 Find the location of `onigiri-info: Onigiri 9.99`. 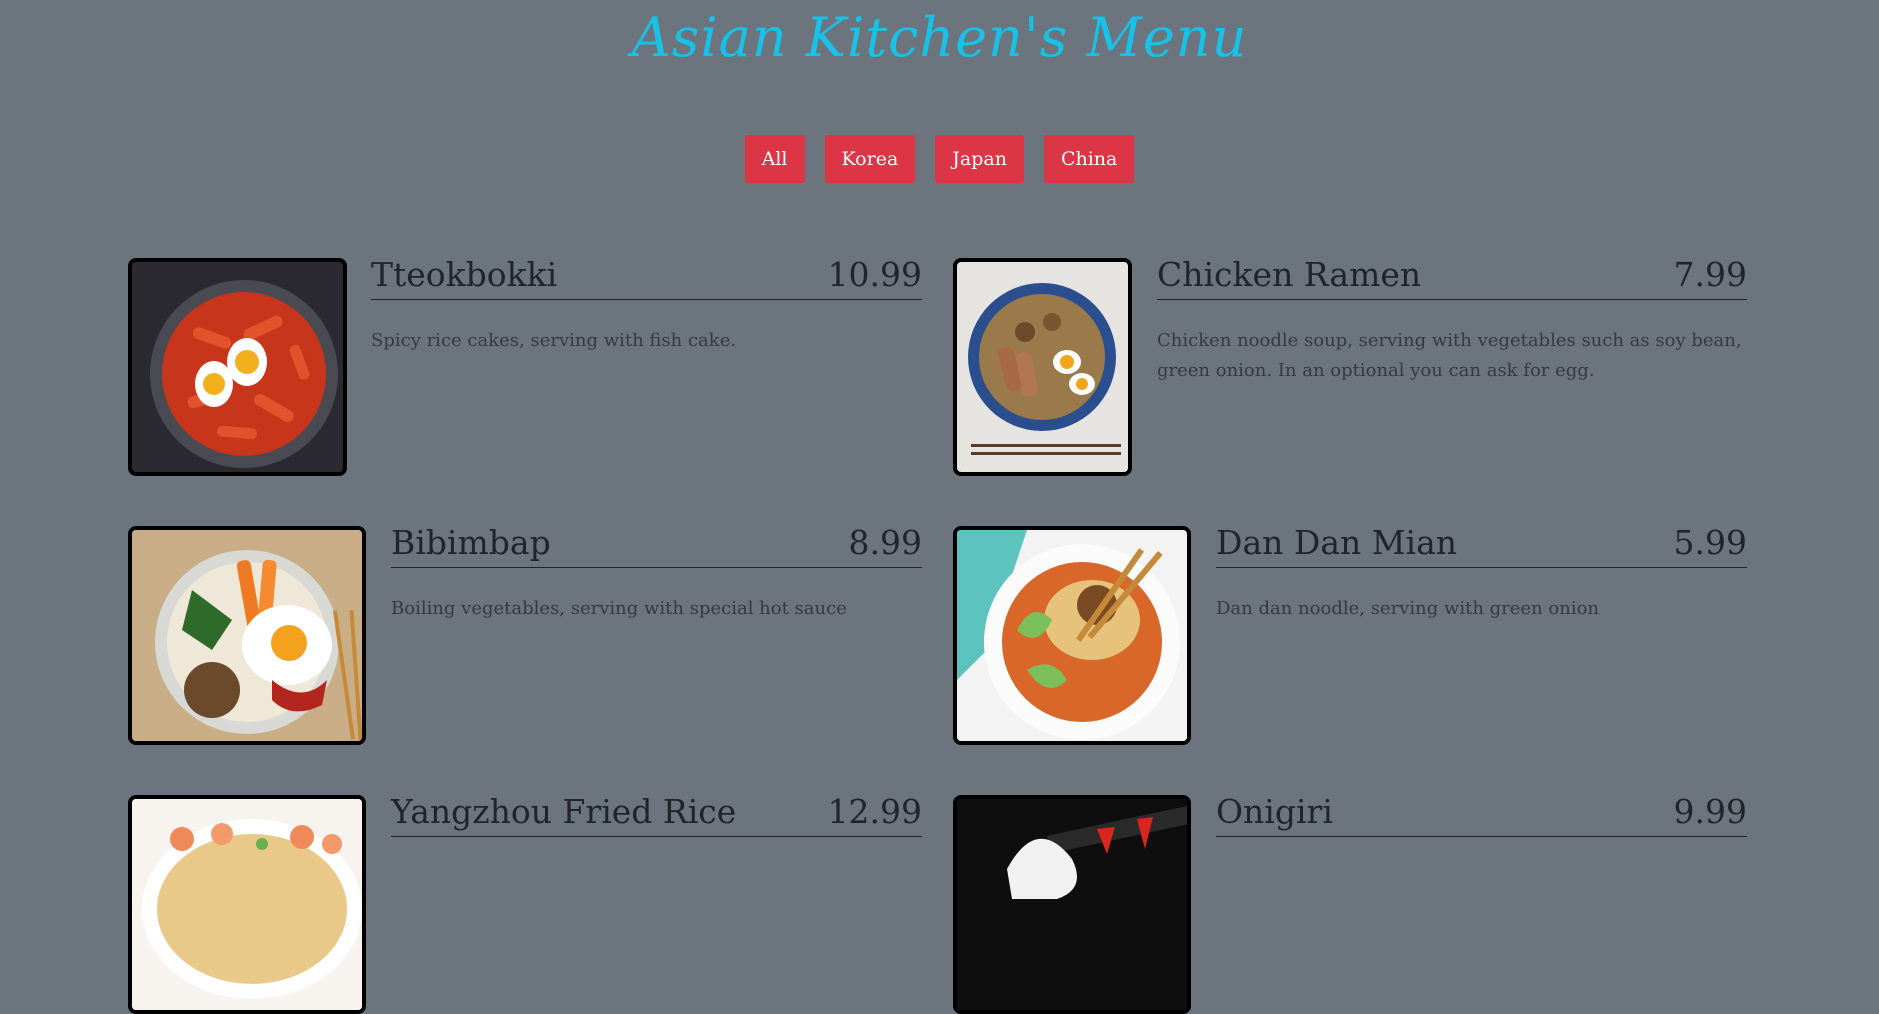

onigiri-info: Onigiri 9.99 is located at coordinates (1481, 829).